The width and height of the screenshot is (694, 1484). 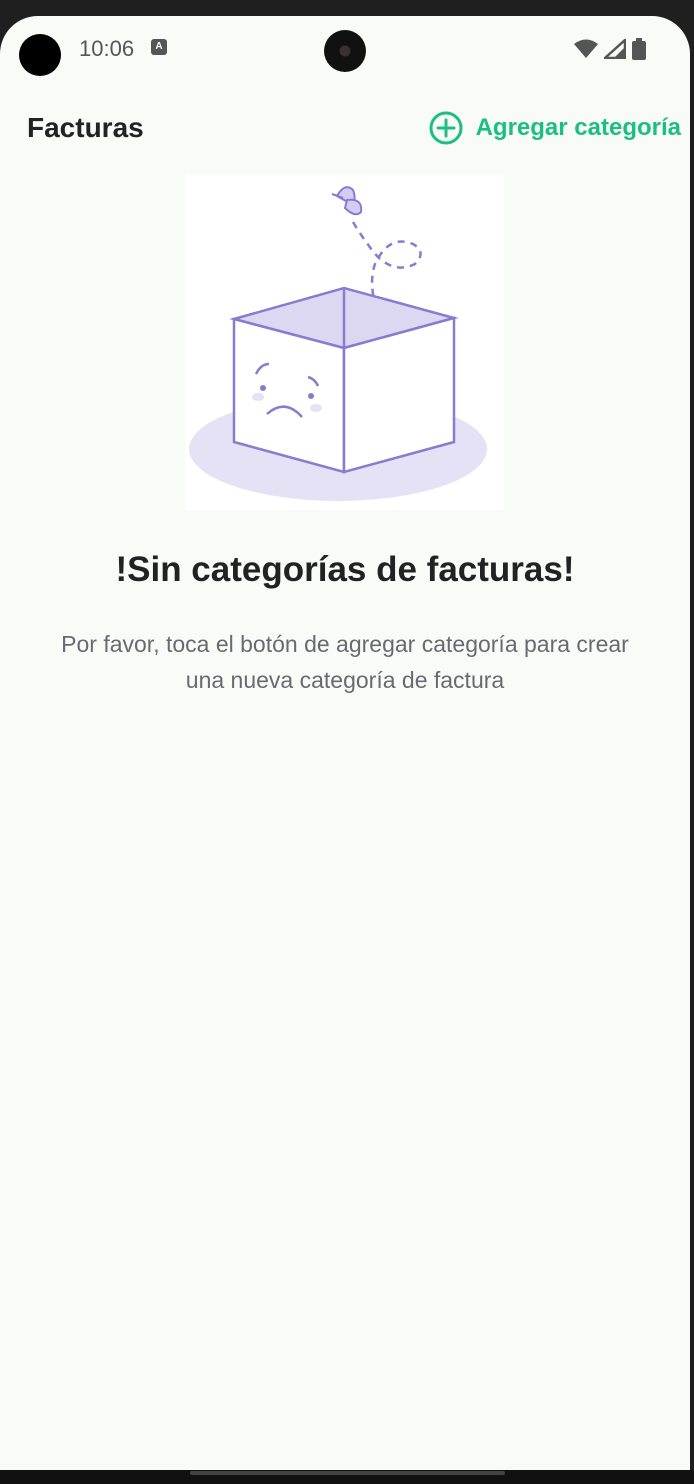 I want to click on wifi-icon, so click(x=586, y=48).